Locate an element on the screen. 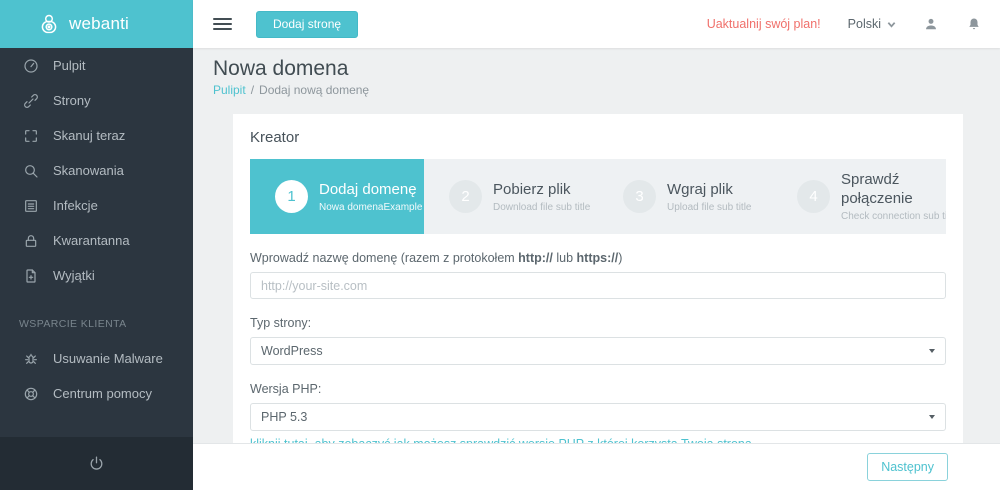 The image size is (1000, 490). sidebar-section-label: WSPARCIE KLIENTA is located at coordinates (73, 324).